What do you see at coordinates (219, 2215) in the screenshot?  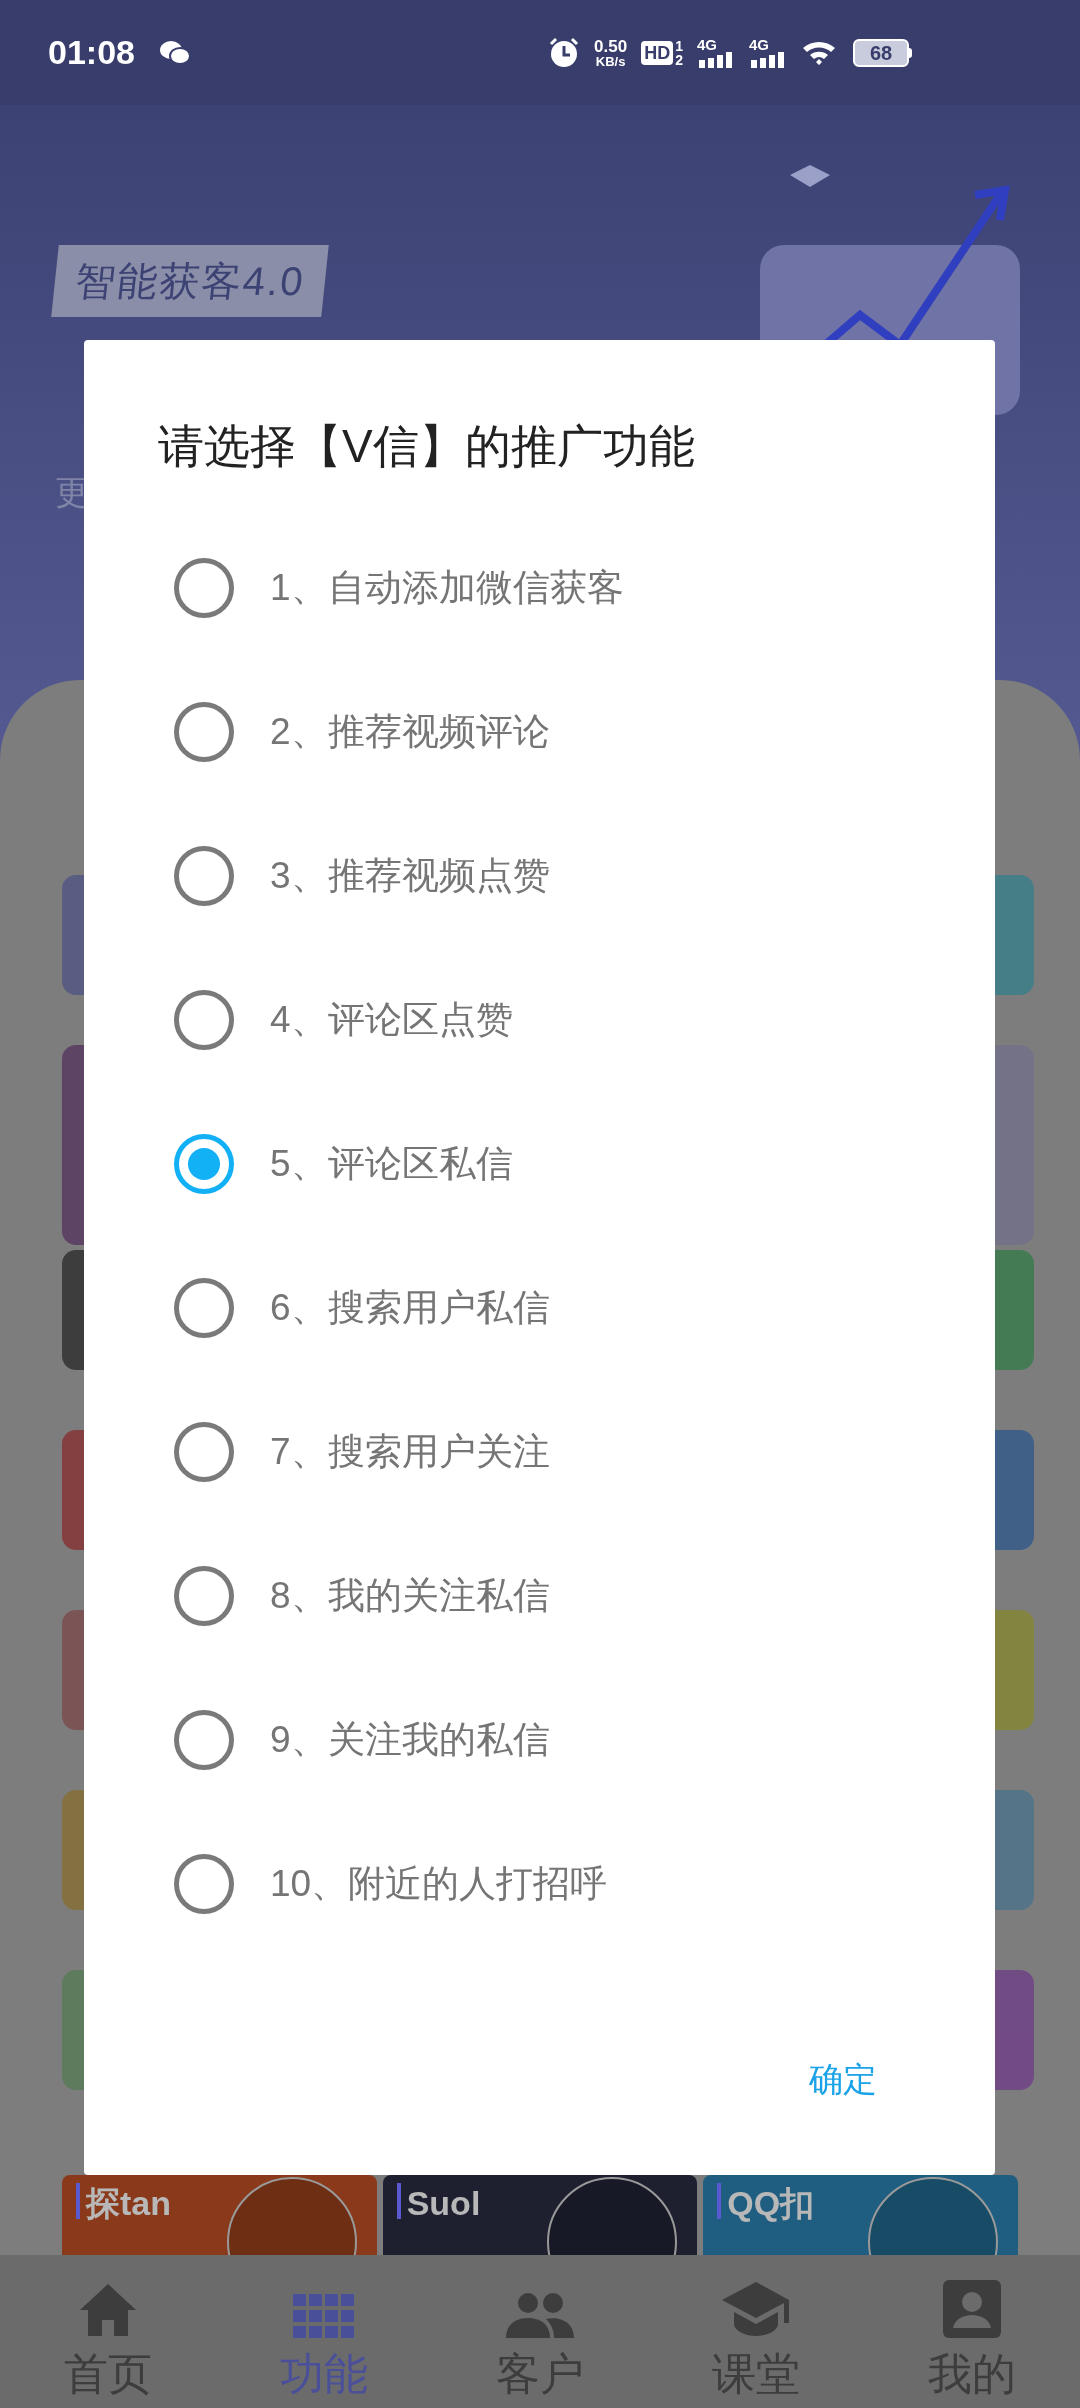 I see `app-card: 探tan` at bounding box center [219, 2215].